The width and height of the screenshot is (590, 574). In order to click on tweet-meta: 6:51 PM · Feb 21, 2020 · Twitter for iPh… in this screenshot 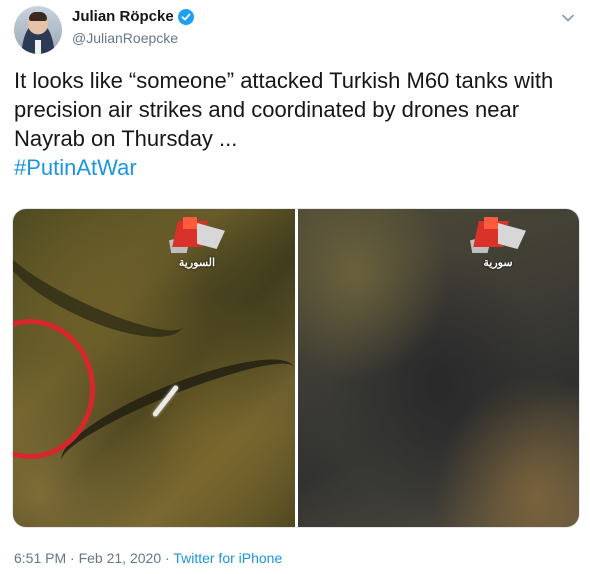, I will do `click(148, 558)`.